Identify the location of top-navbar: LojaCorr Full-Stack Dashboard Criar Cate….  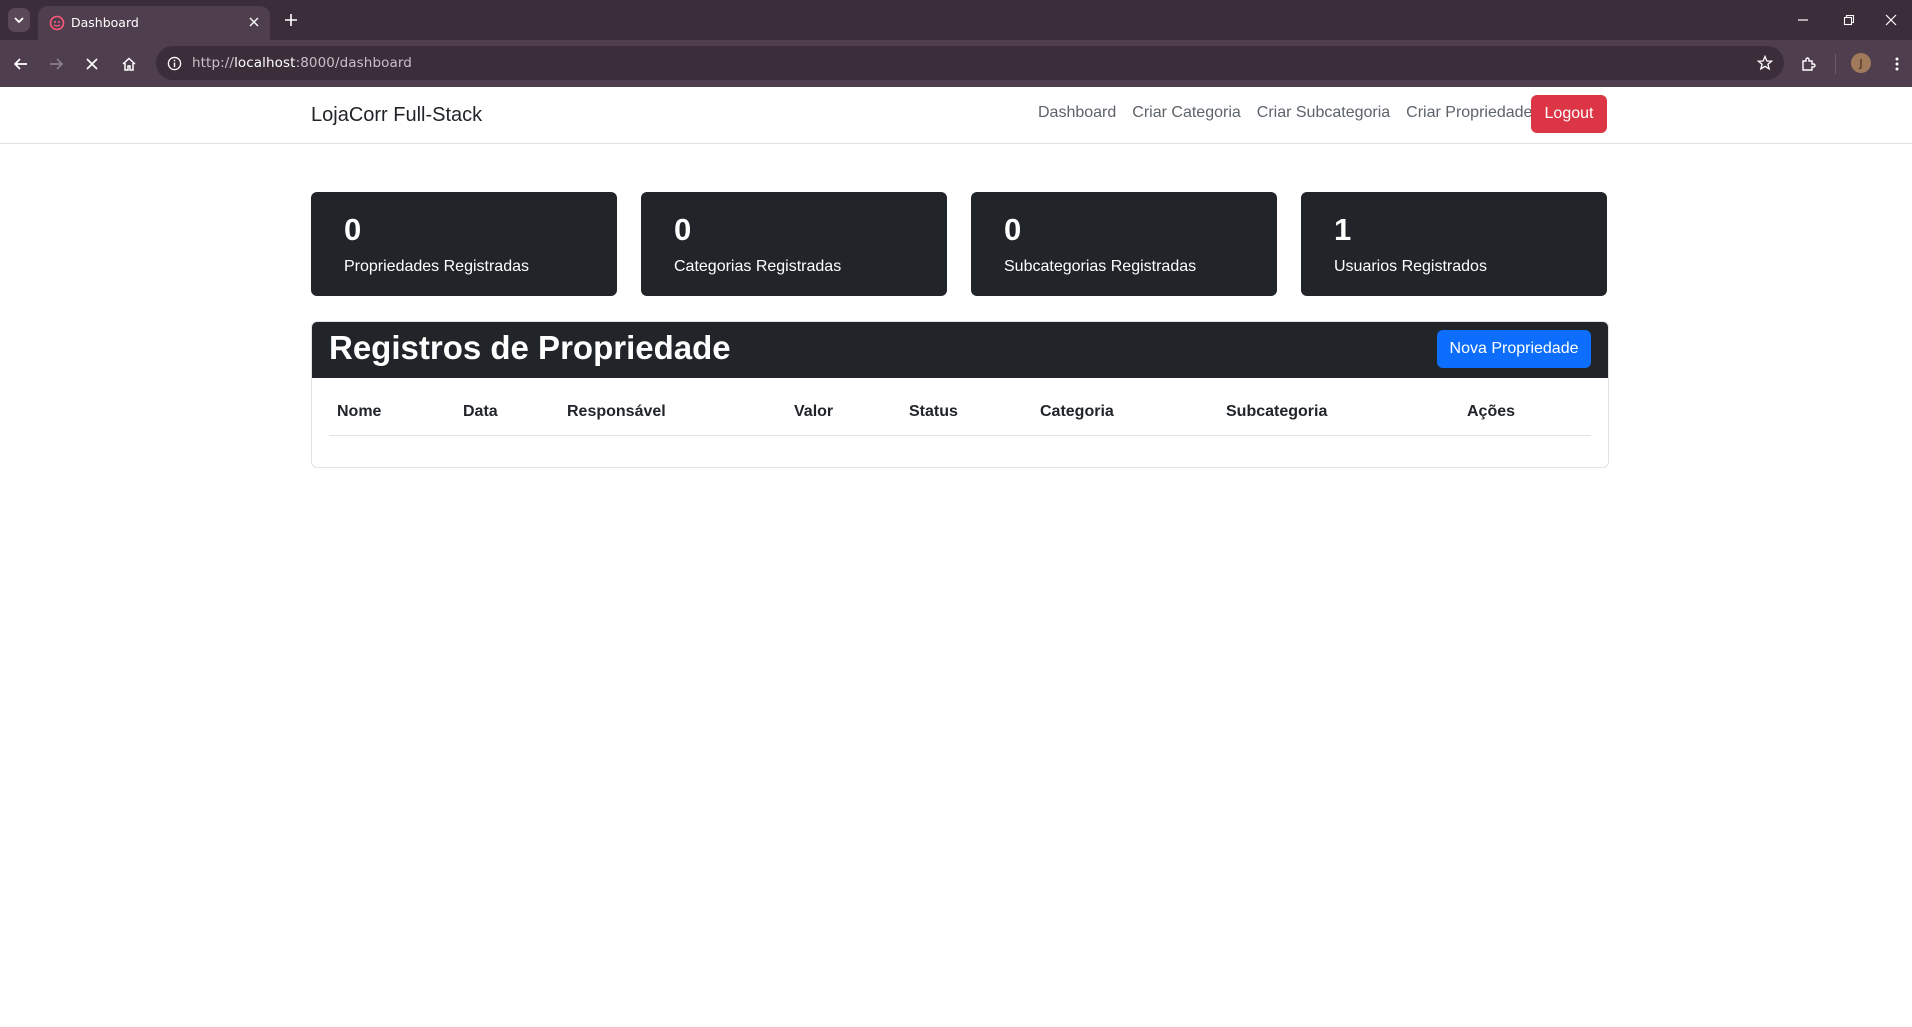
(956, 115).